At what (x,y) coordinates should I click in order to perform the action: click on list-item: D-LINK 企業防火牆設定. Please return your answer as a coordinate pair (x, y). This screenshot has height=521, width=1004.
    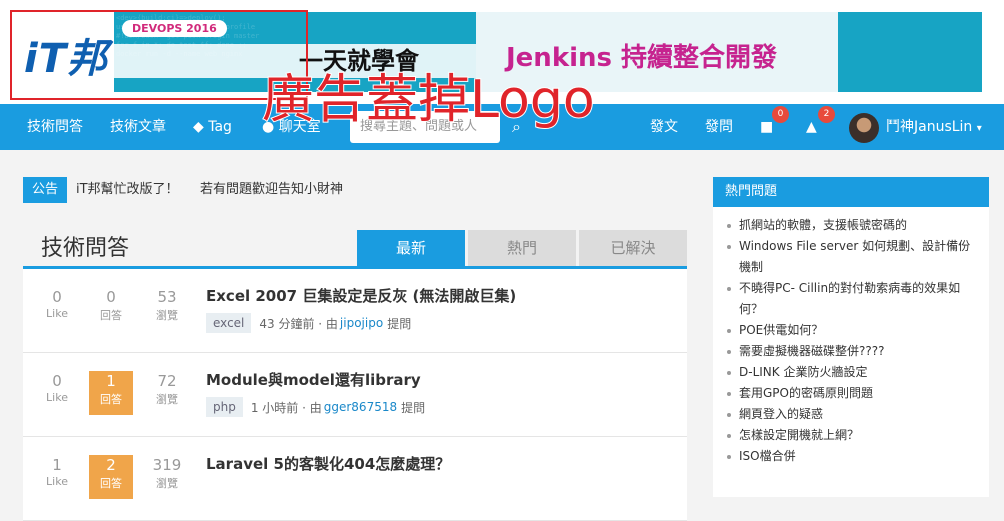
    Looking at the image, I should click on (853, 372).